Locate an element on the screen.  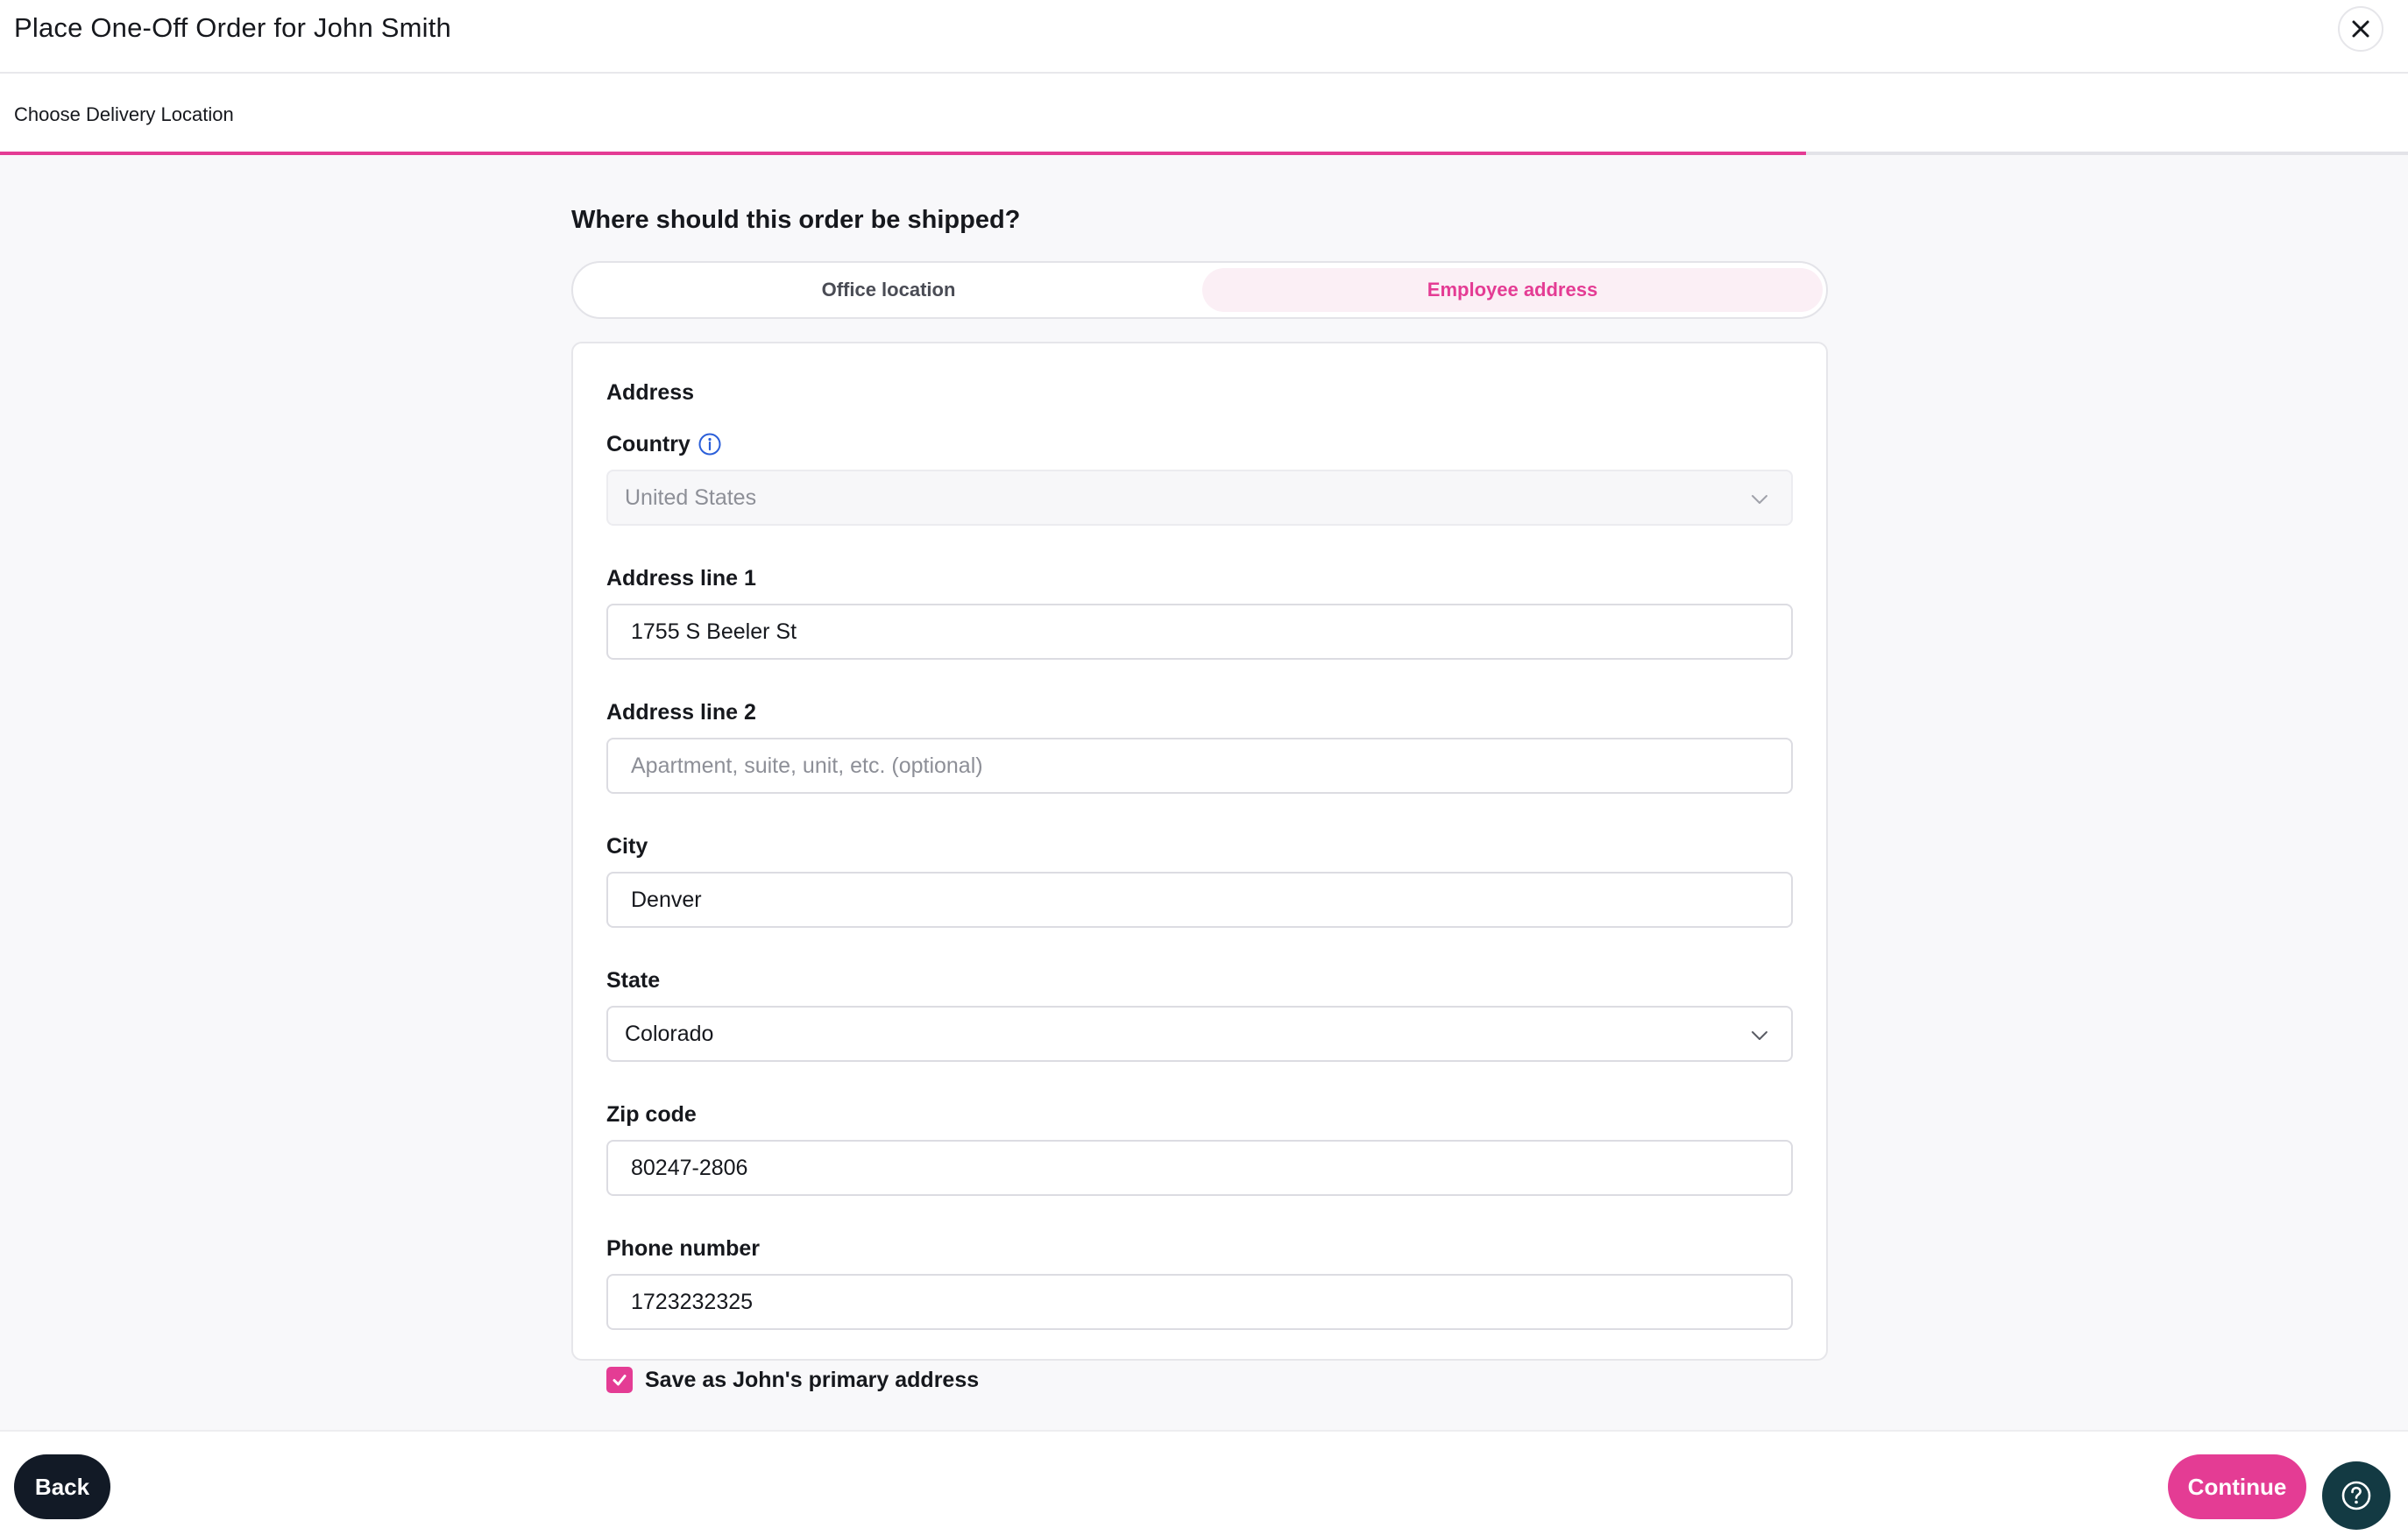
shipping-toggle: Office location Employee address is located at coordinates (1199, 290).